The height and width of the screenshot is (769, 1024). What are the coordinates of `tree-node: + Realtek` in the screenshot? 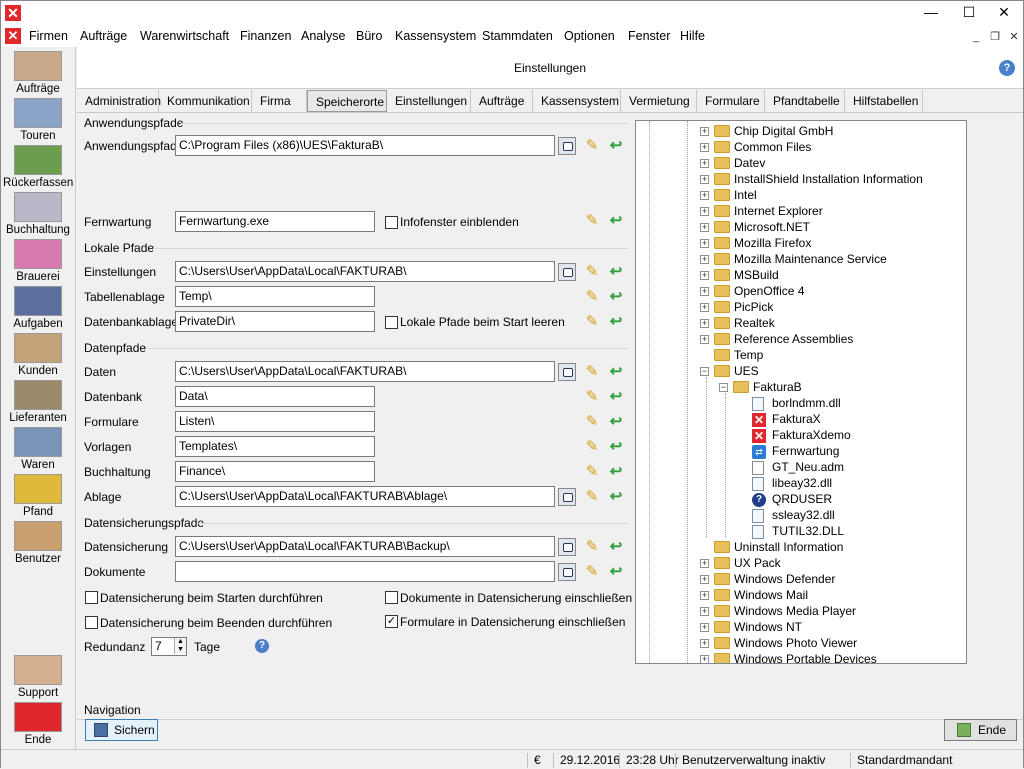 It's located at (801, 323).